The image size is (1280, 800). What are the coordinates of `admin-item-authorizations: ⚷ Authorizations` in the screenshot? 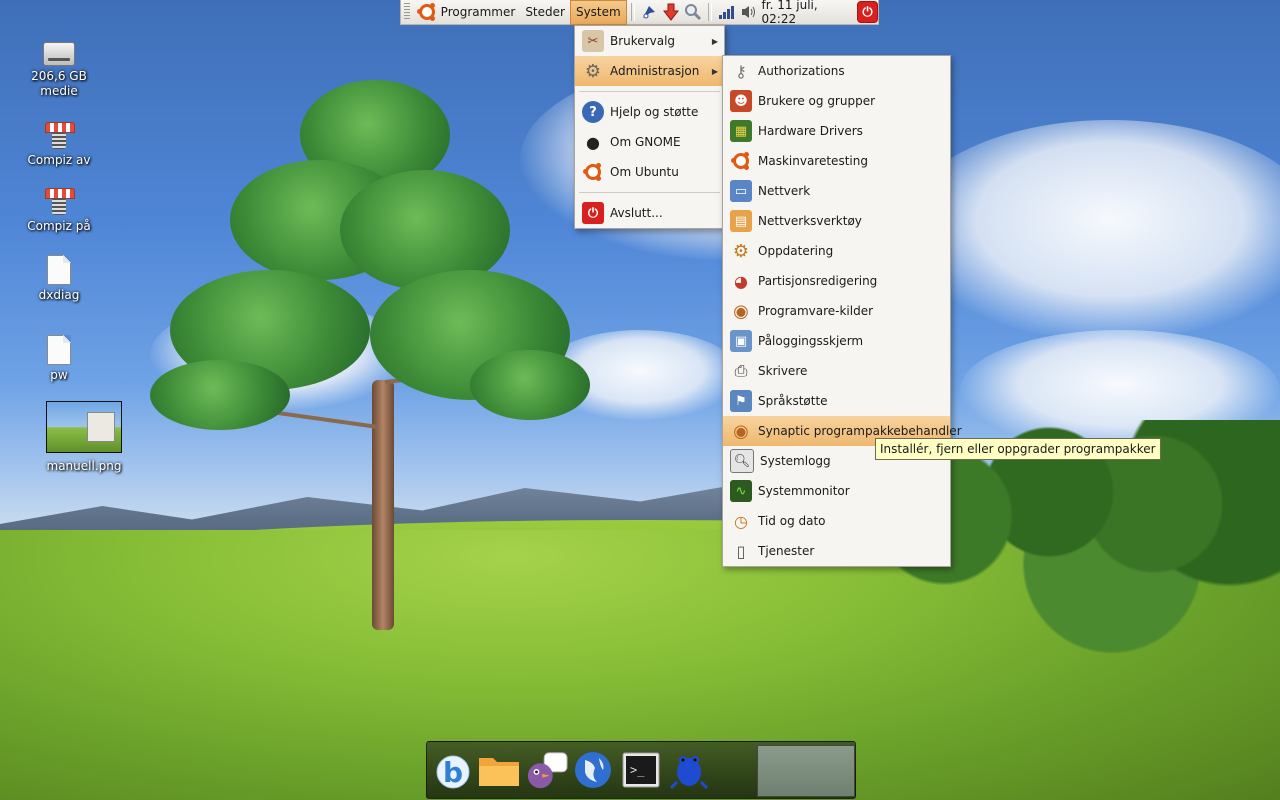 It's located at (836, 71).